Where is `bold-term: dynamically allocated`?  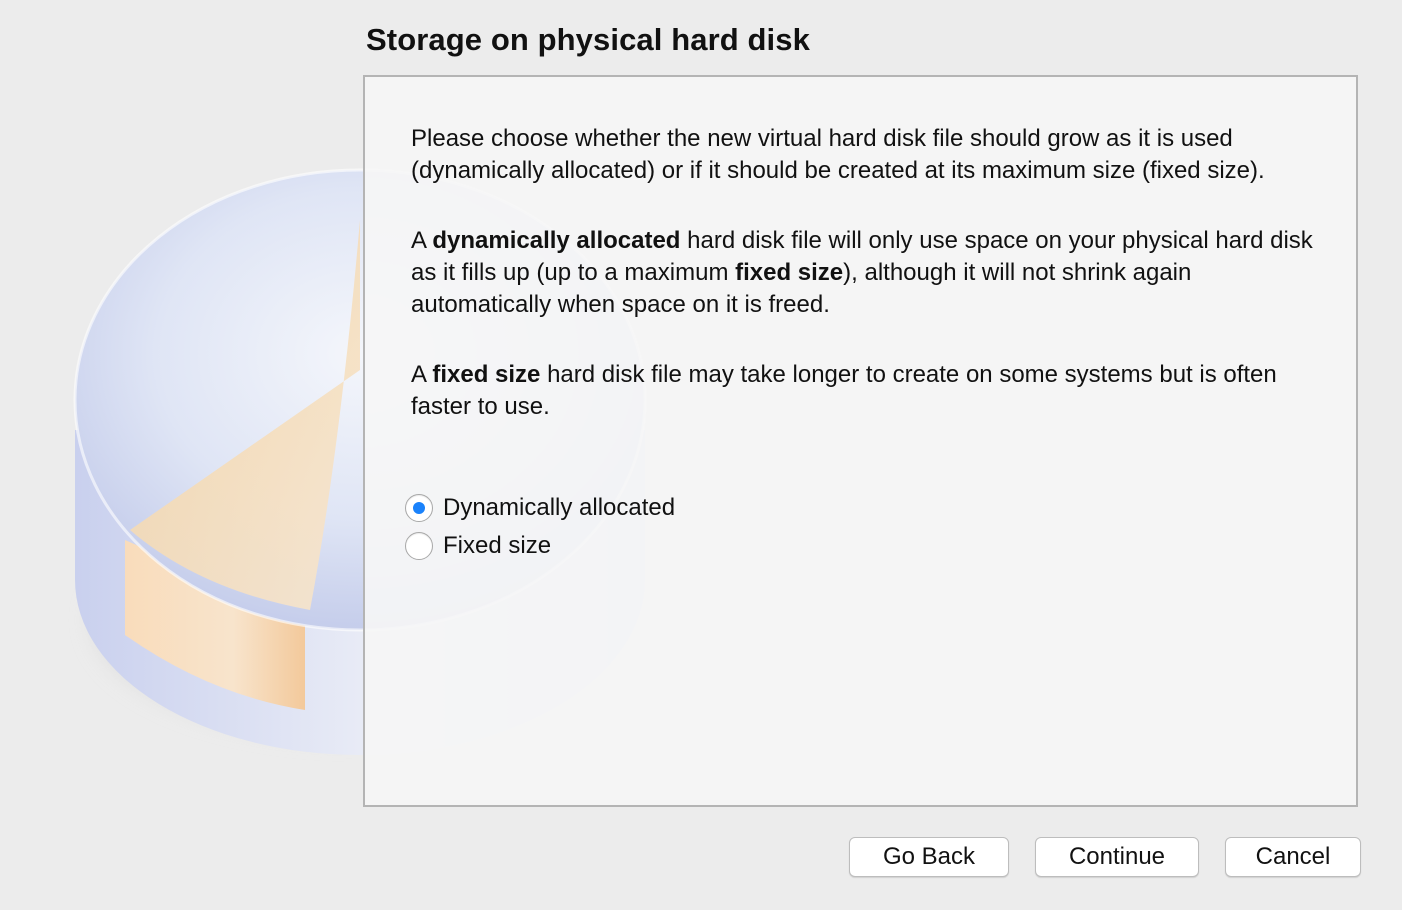 bold-term: dynamically allocated is located at coordinates (556, 240).